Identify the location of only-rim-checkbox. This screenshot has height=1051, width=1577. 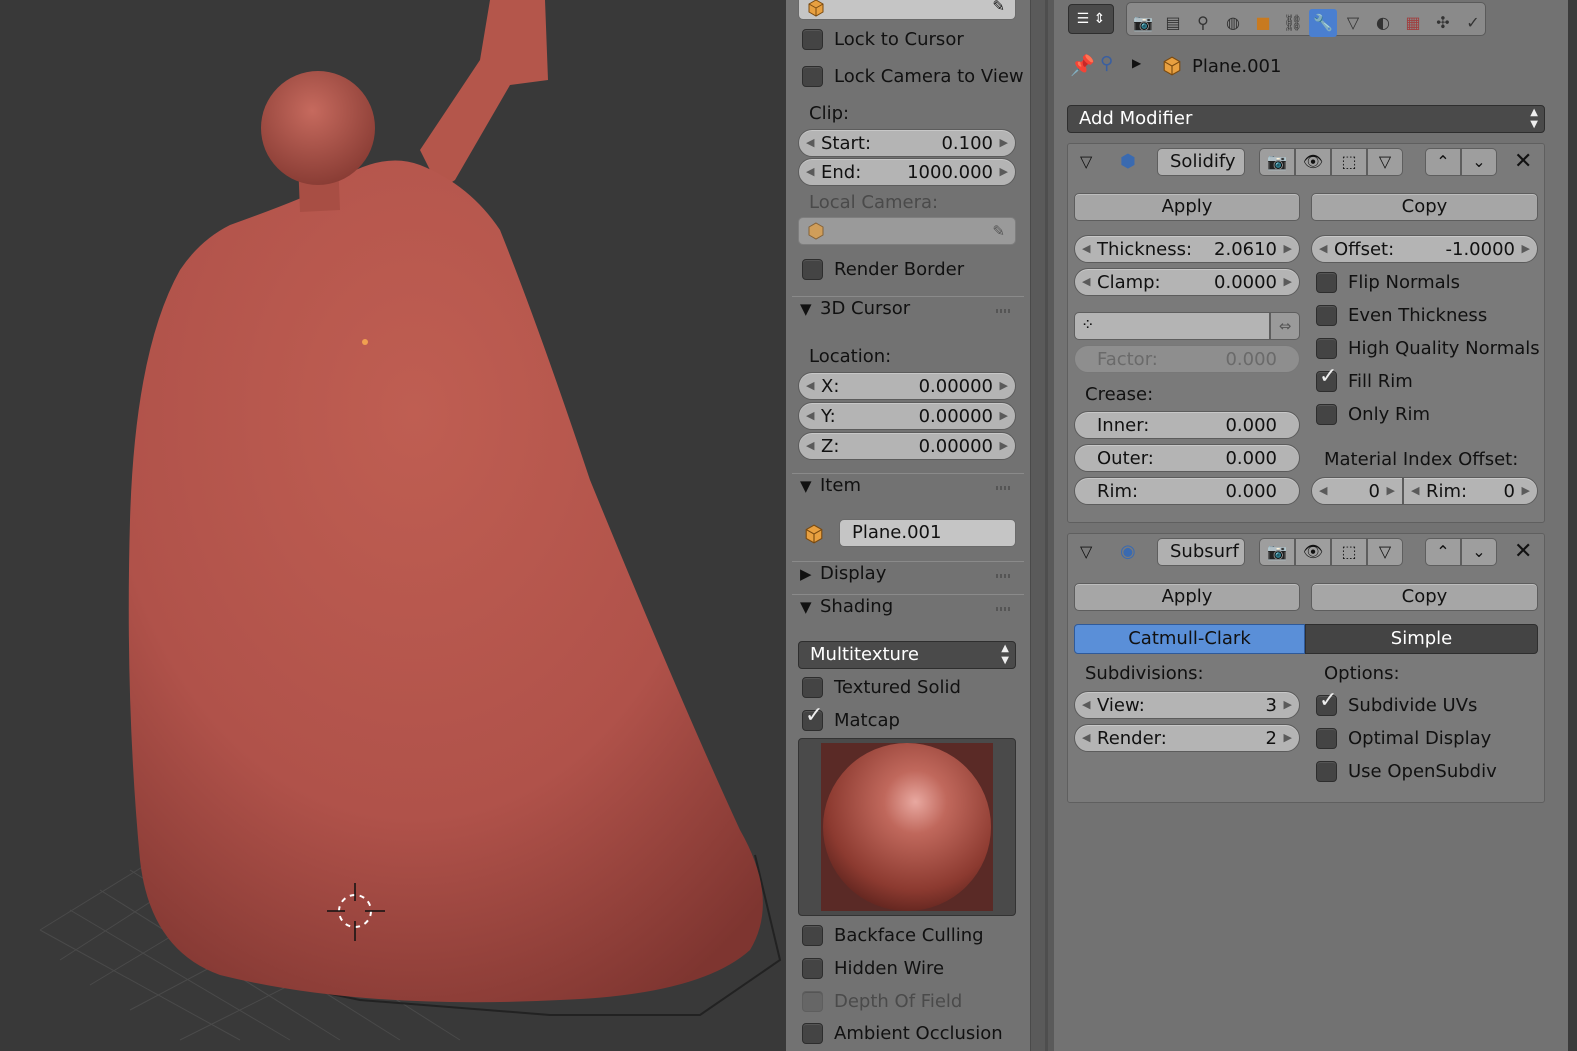
(1326, 414).